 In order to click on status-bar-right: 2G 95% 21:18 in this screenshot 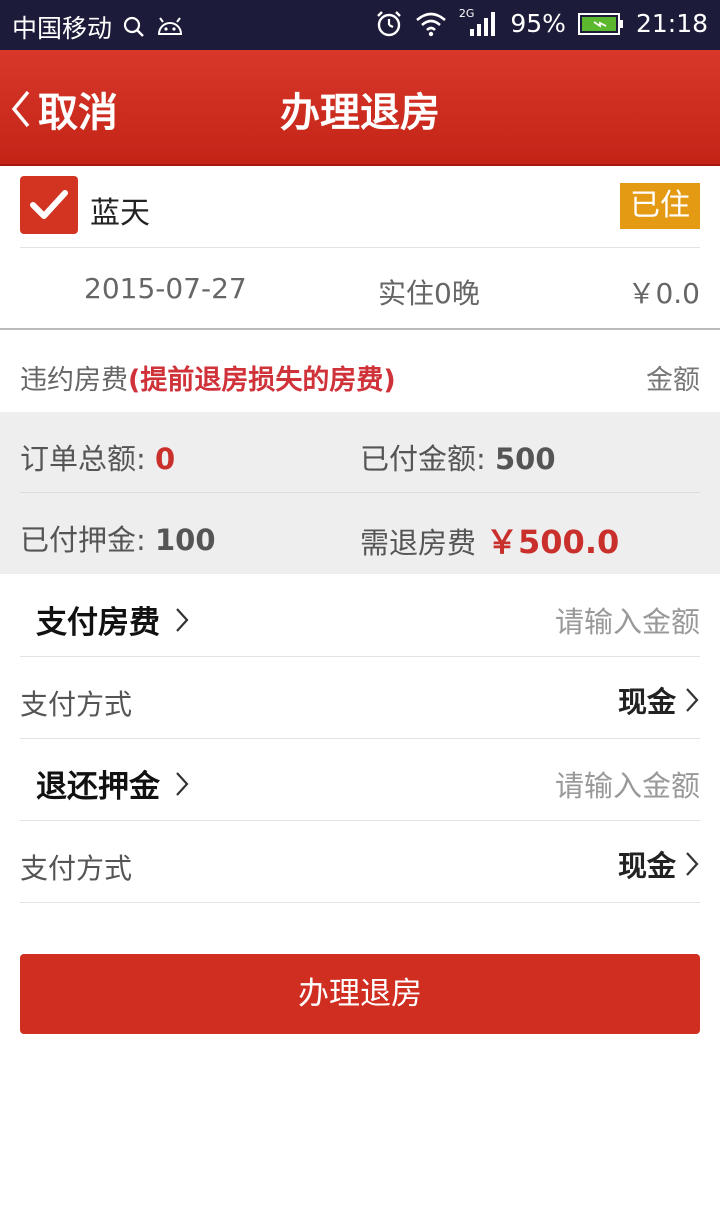, I will do `click(541, 22)`.